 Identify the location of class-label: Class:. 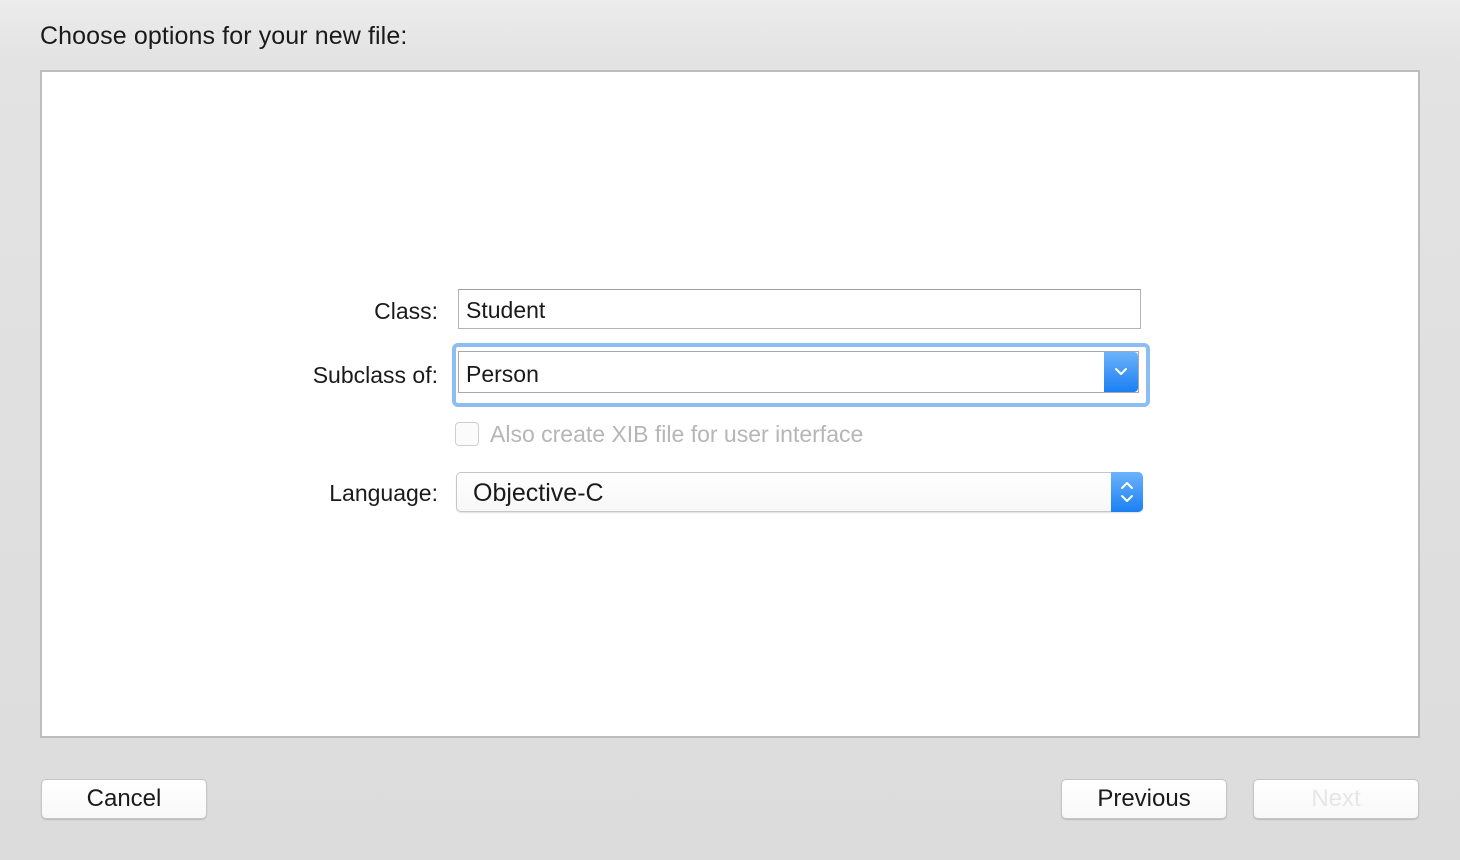
(406, 311).